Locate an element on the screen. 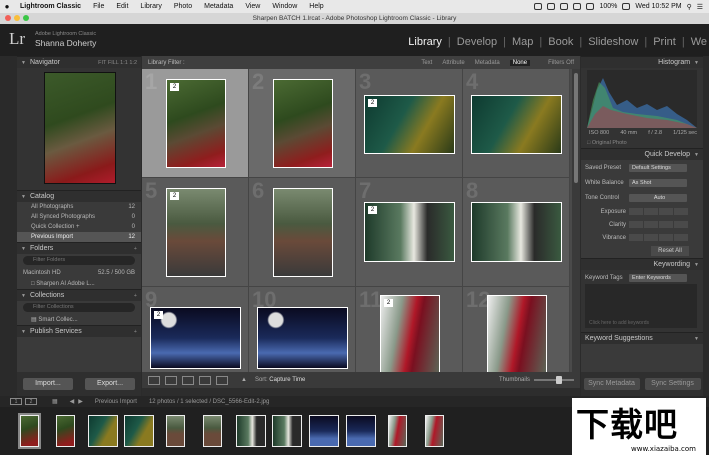 The width and height of the screenshot is (709, 455). navigator-preview is located at coordinates (79, 129).